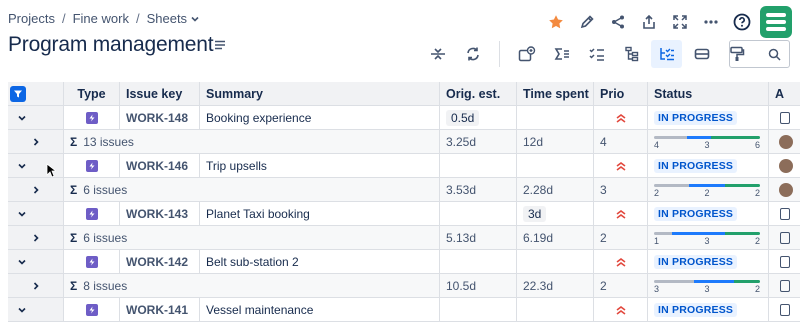  I want to click on table-row-summary: Σ 6 issues 5.13d 6.19d 2 1 3 2, so click(404, 238).